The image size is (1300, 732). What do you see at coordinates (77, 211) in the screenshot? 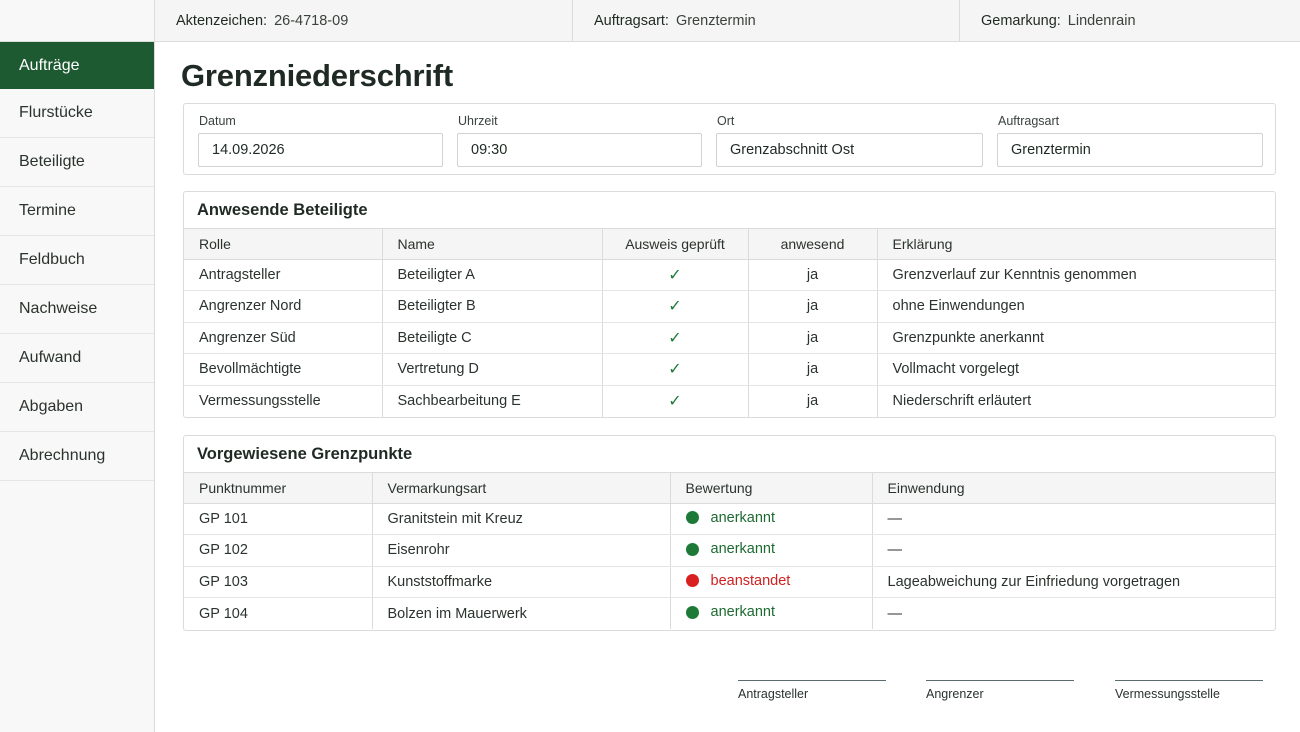
I see `sidebar-item-termine: Termine` at bounding box center [77, 211].